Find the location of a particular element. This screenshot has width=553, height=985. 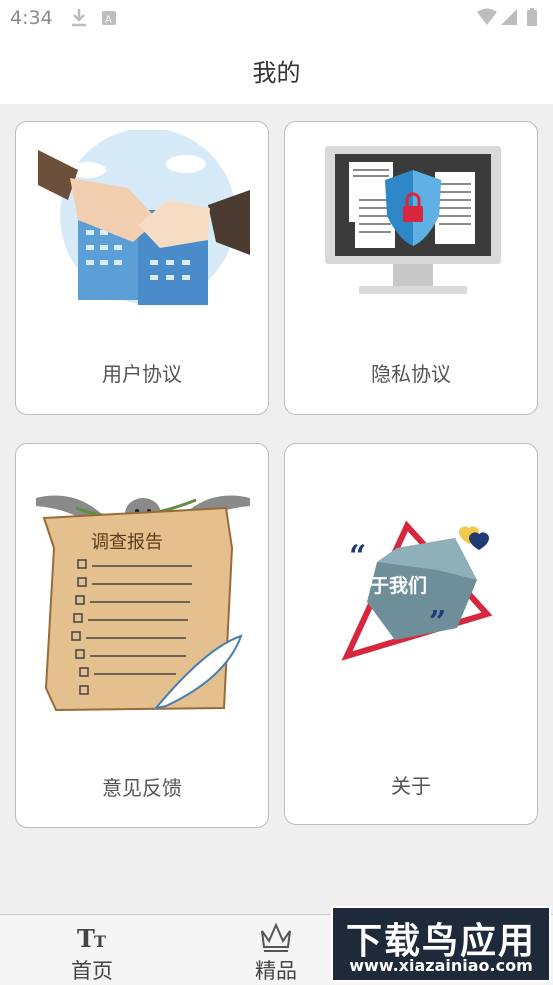

about-us-text: 关于我们 is located at coordinates (389, 585).